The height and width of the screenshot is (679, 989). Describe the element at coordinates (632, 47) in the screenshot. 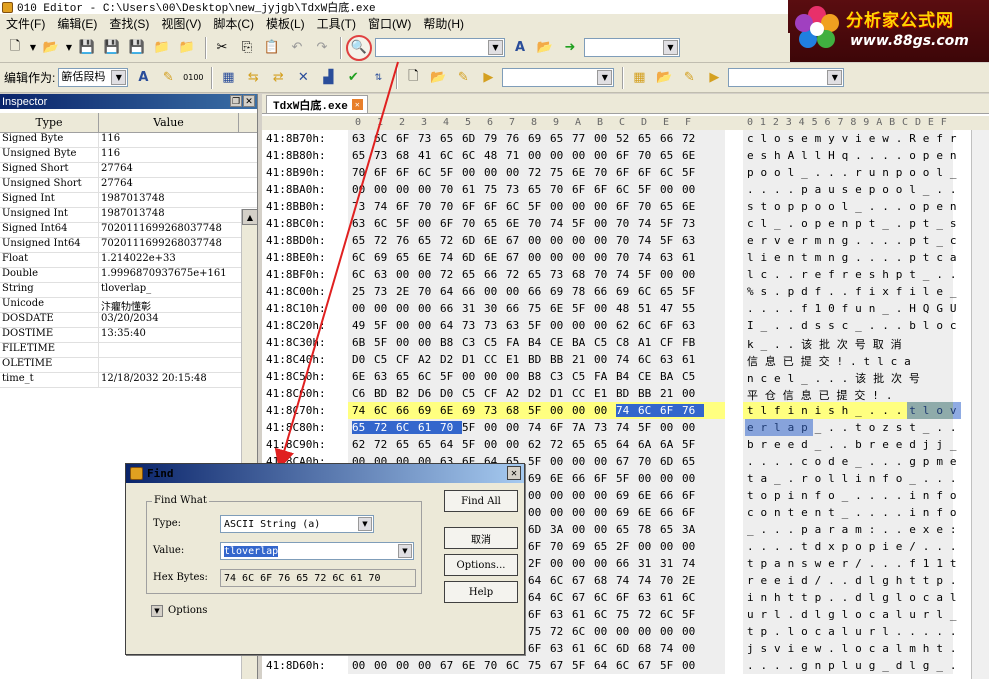

I see `goto-combo: ▼` at that location.